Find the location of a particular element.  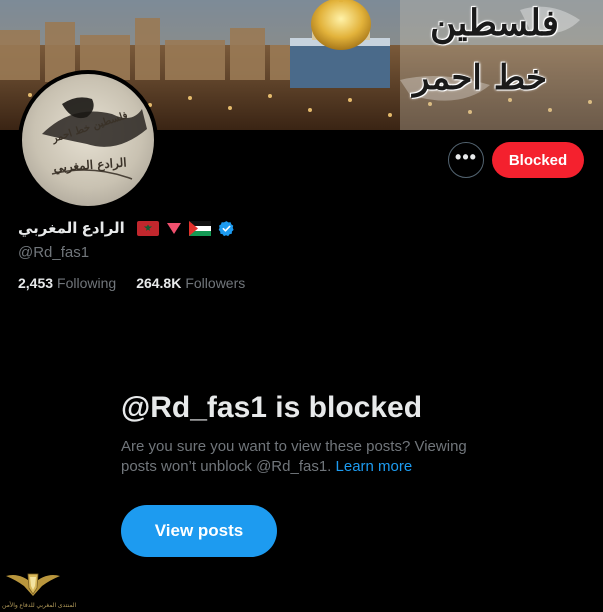

watermark-text: المنتدى المغربي للدفاع والأمن is located at coordinates (39, 606).